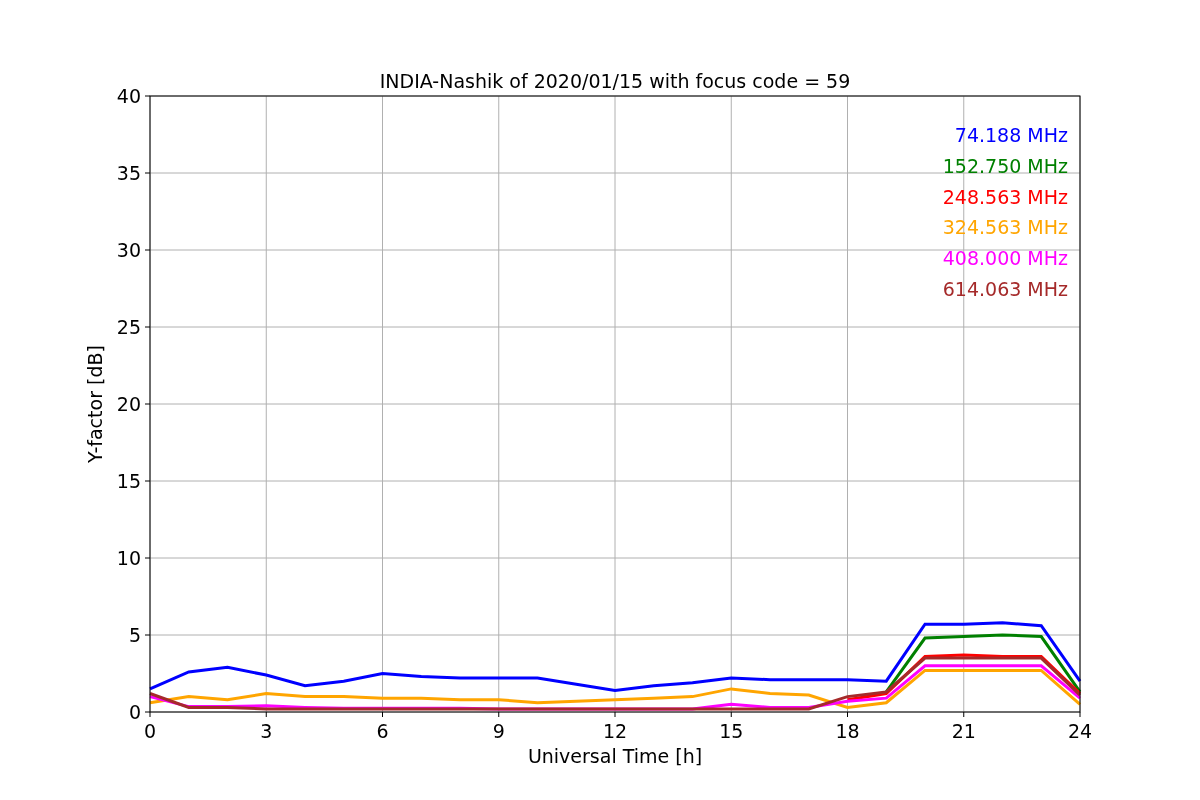  I want to click on chart-title: INDIA-Nashik of 2020/01/15 with focus code = 59, so click(615, 81).